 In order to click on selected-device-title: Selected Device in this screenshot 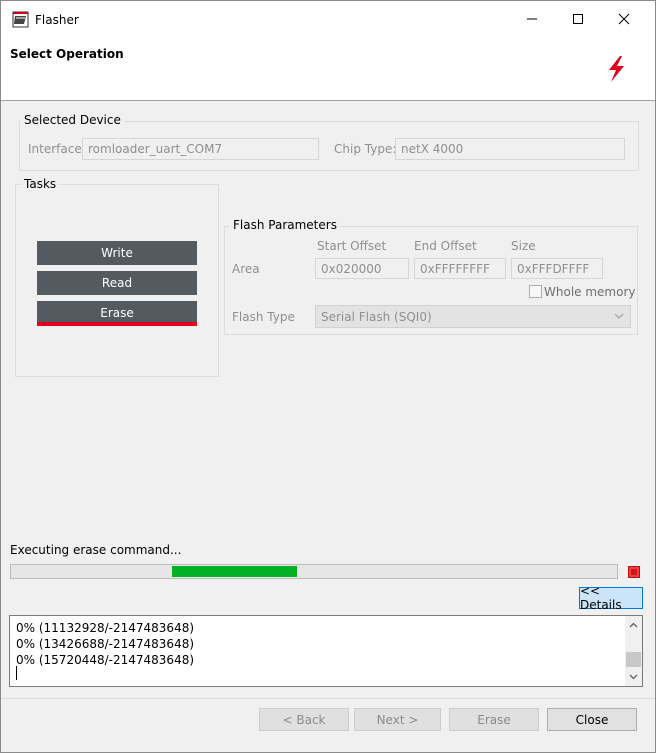, I will do `click(72, 120)`.